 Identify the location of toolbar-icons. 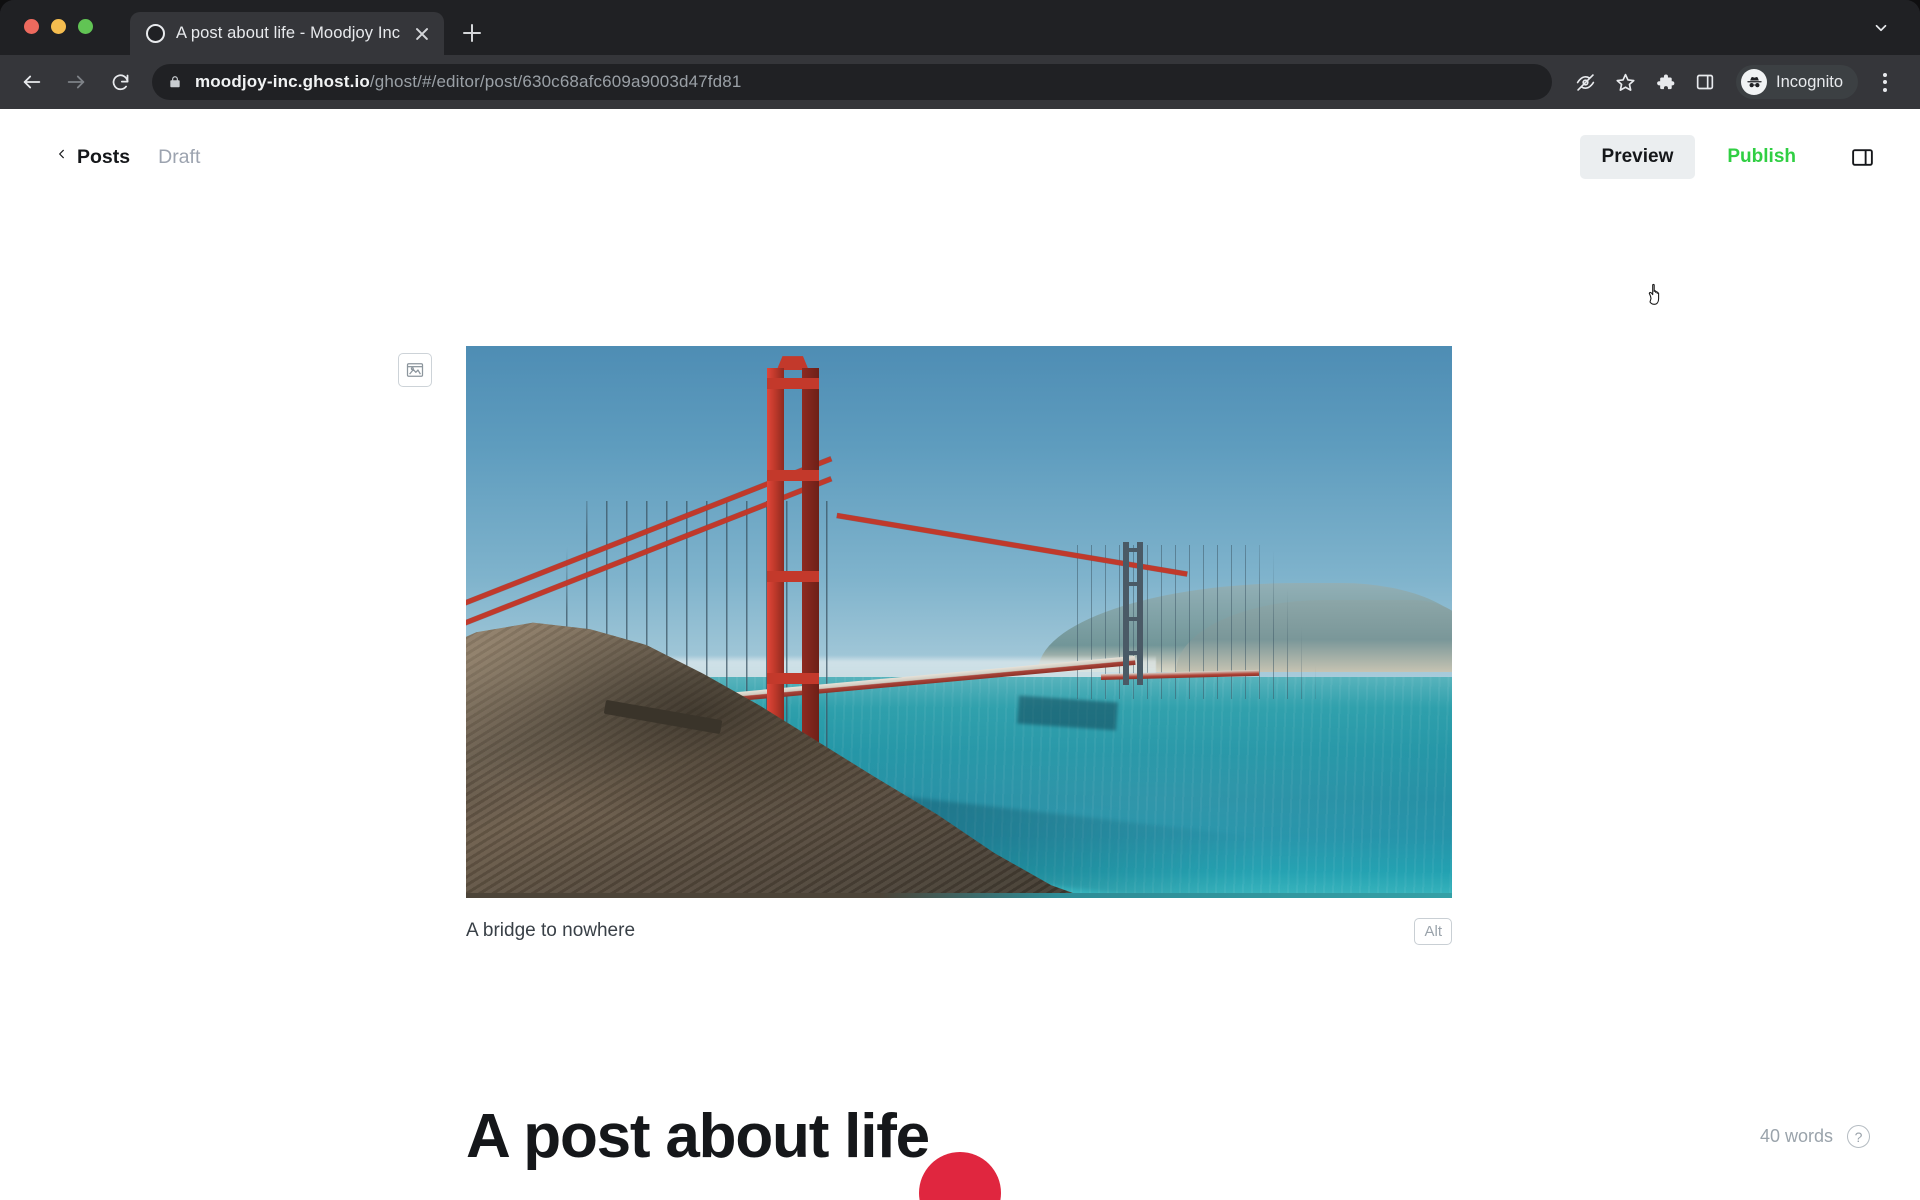
(1645, 82).